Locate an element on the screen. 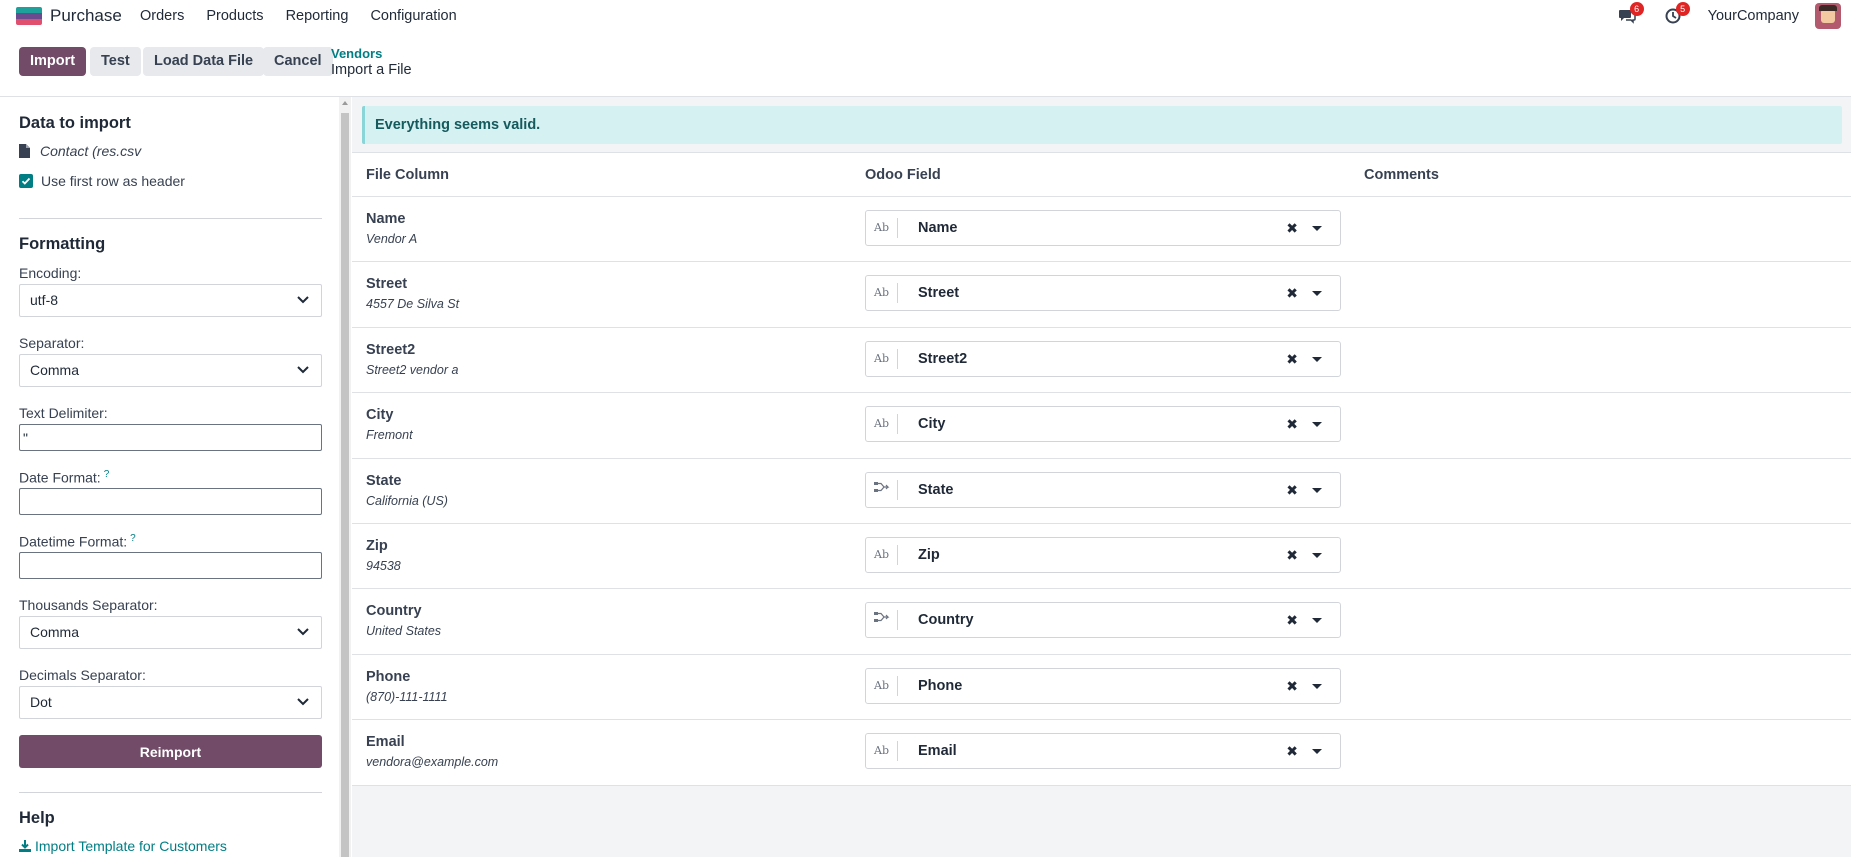  company-switcher: YourCompany is located at coordinates (1753, 16).